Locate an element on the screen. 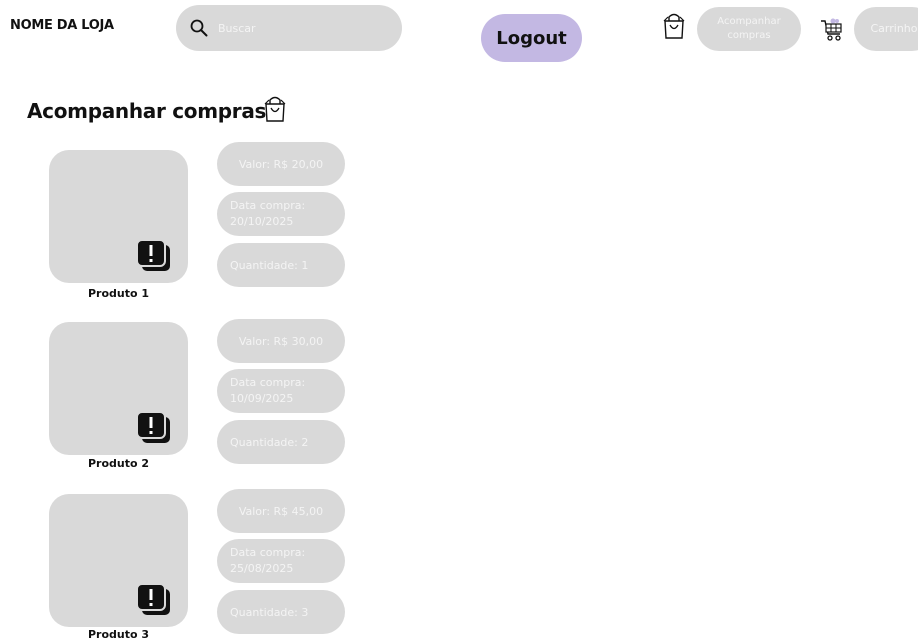  nav-cart-button: Carrinho is located at coordinates (886, 29).